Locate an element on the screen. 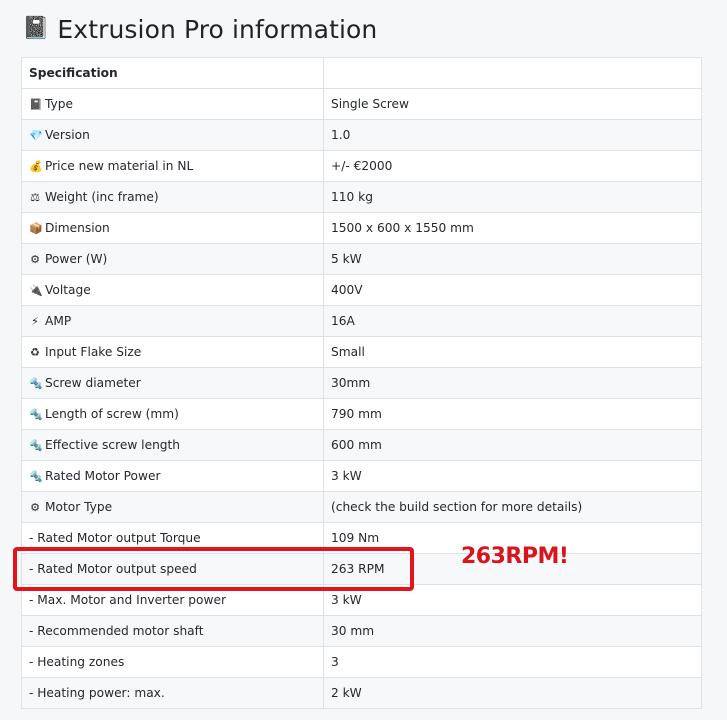 The image size is (727, 720). spec-value: 400V is located at coordinates (512, 290).